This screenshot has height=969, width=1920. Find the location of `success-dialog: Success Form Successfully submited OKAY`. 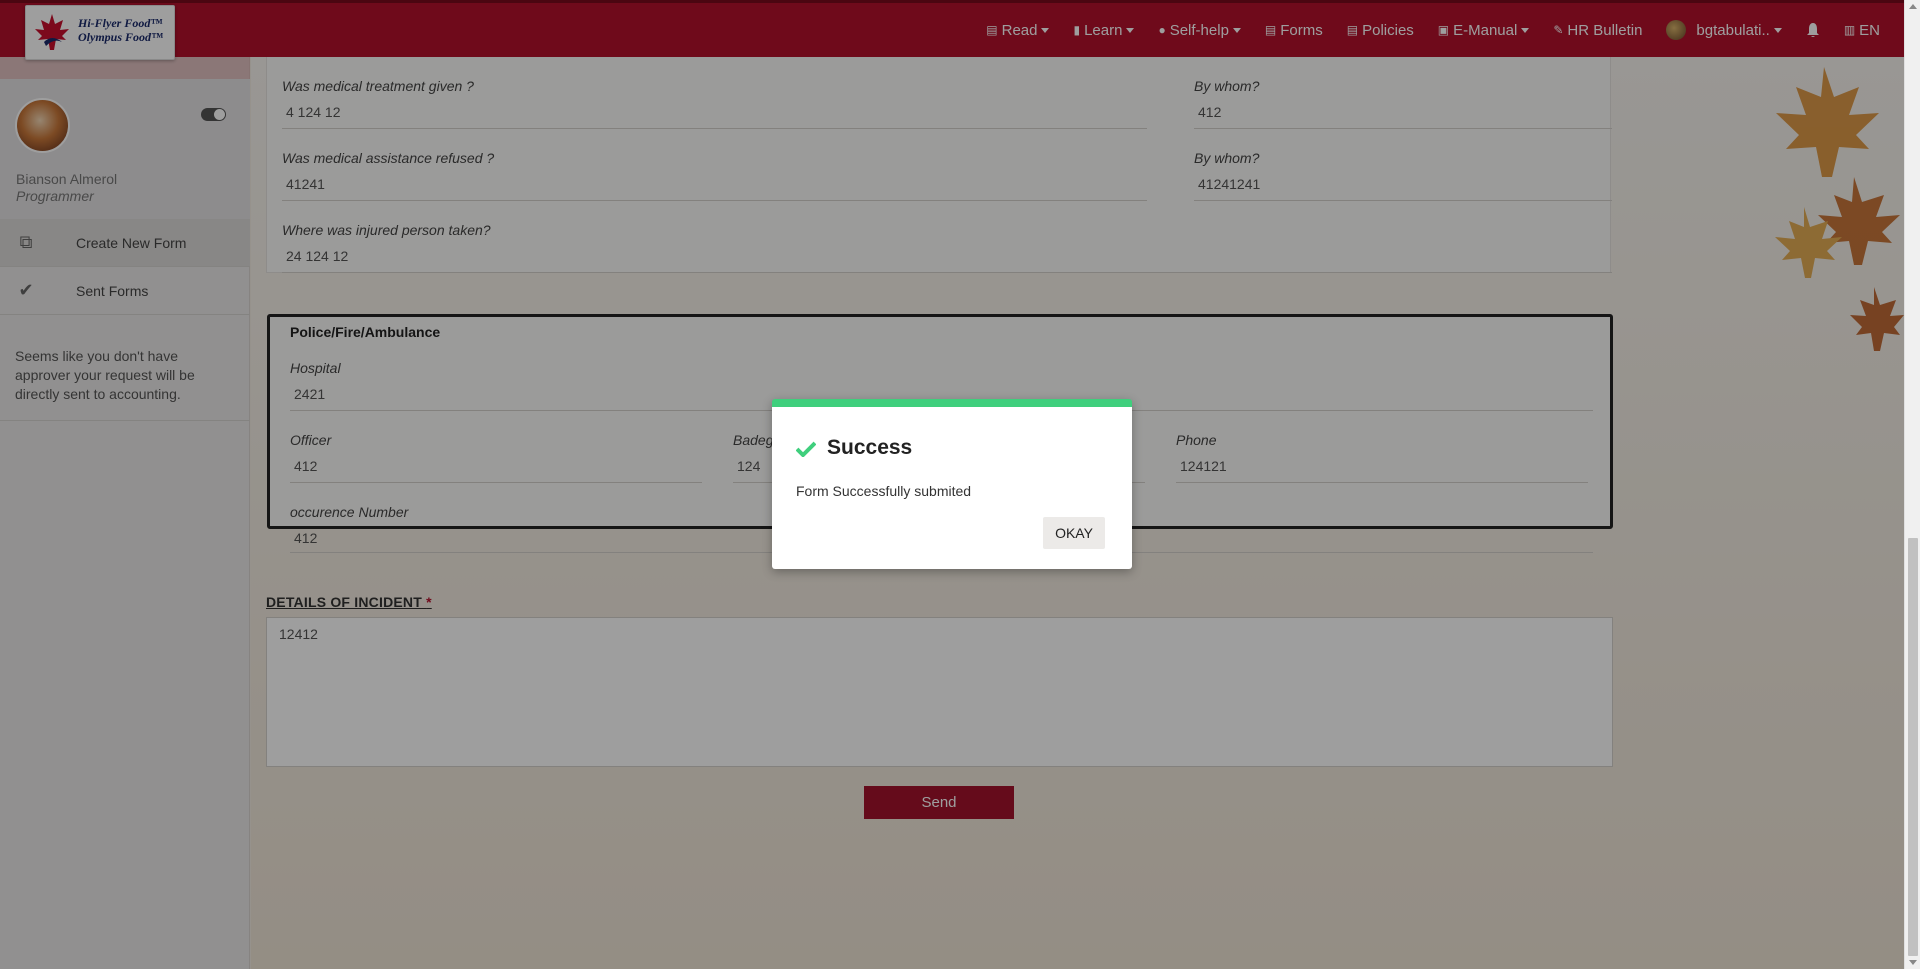

success-dialog: Success Form Successfully submited OKAY is located at coordinates (952, 484).